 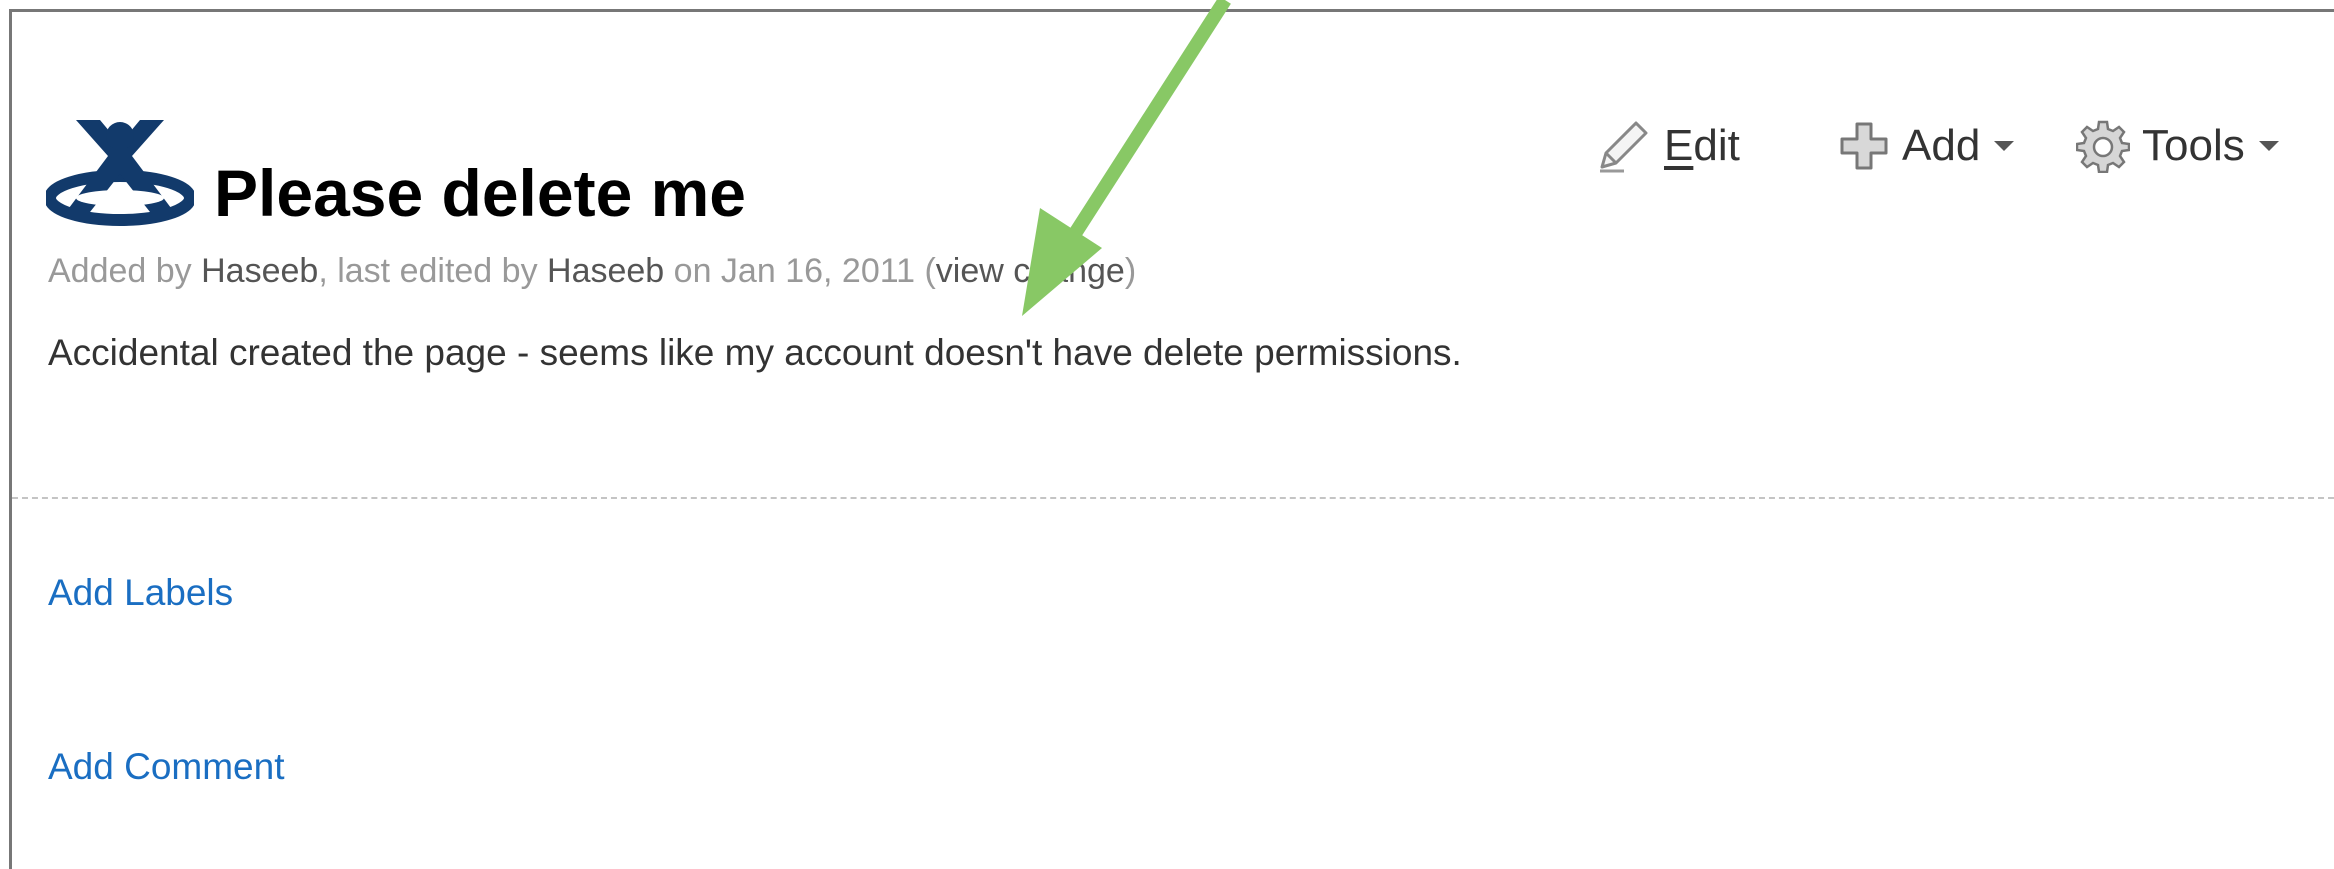 What do you see at coordinates (140, 592) in the screenshot?
I see `add-labels-link: Add Labels` at bounding box center [140, 592].